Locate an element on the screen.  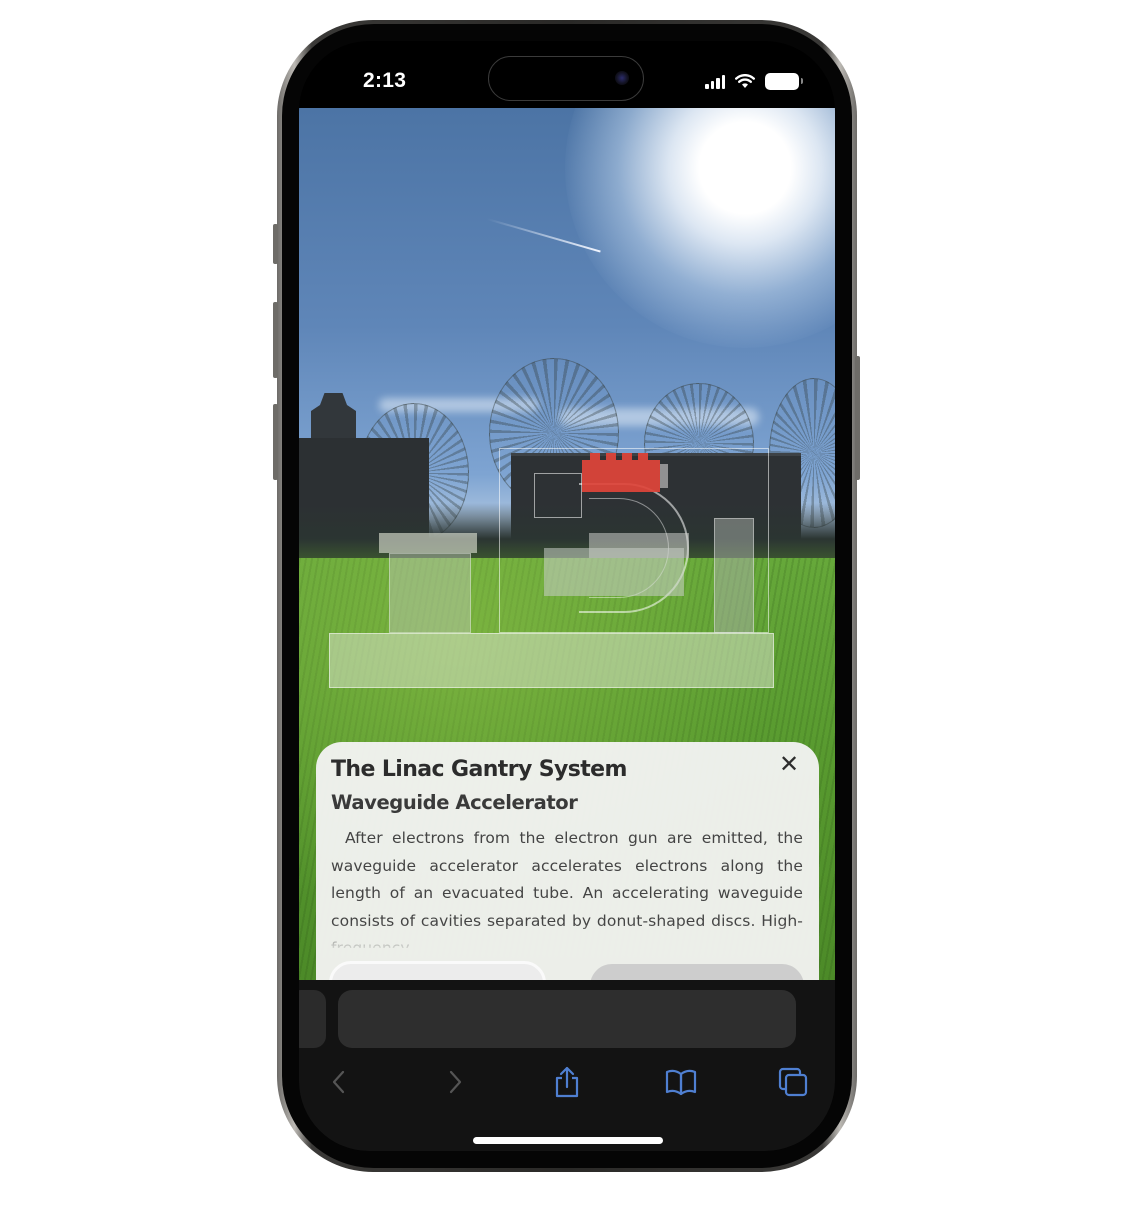
back-button: Back is located at coordinates (437, 970).